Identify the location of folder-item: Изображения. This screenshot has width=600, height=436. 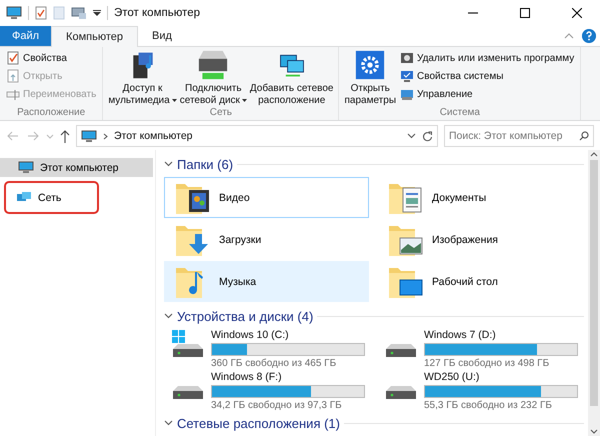
(479, 239).